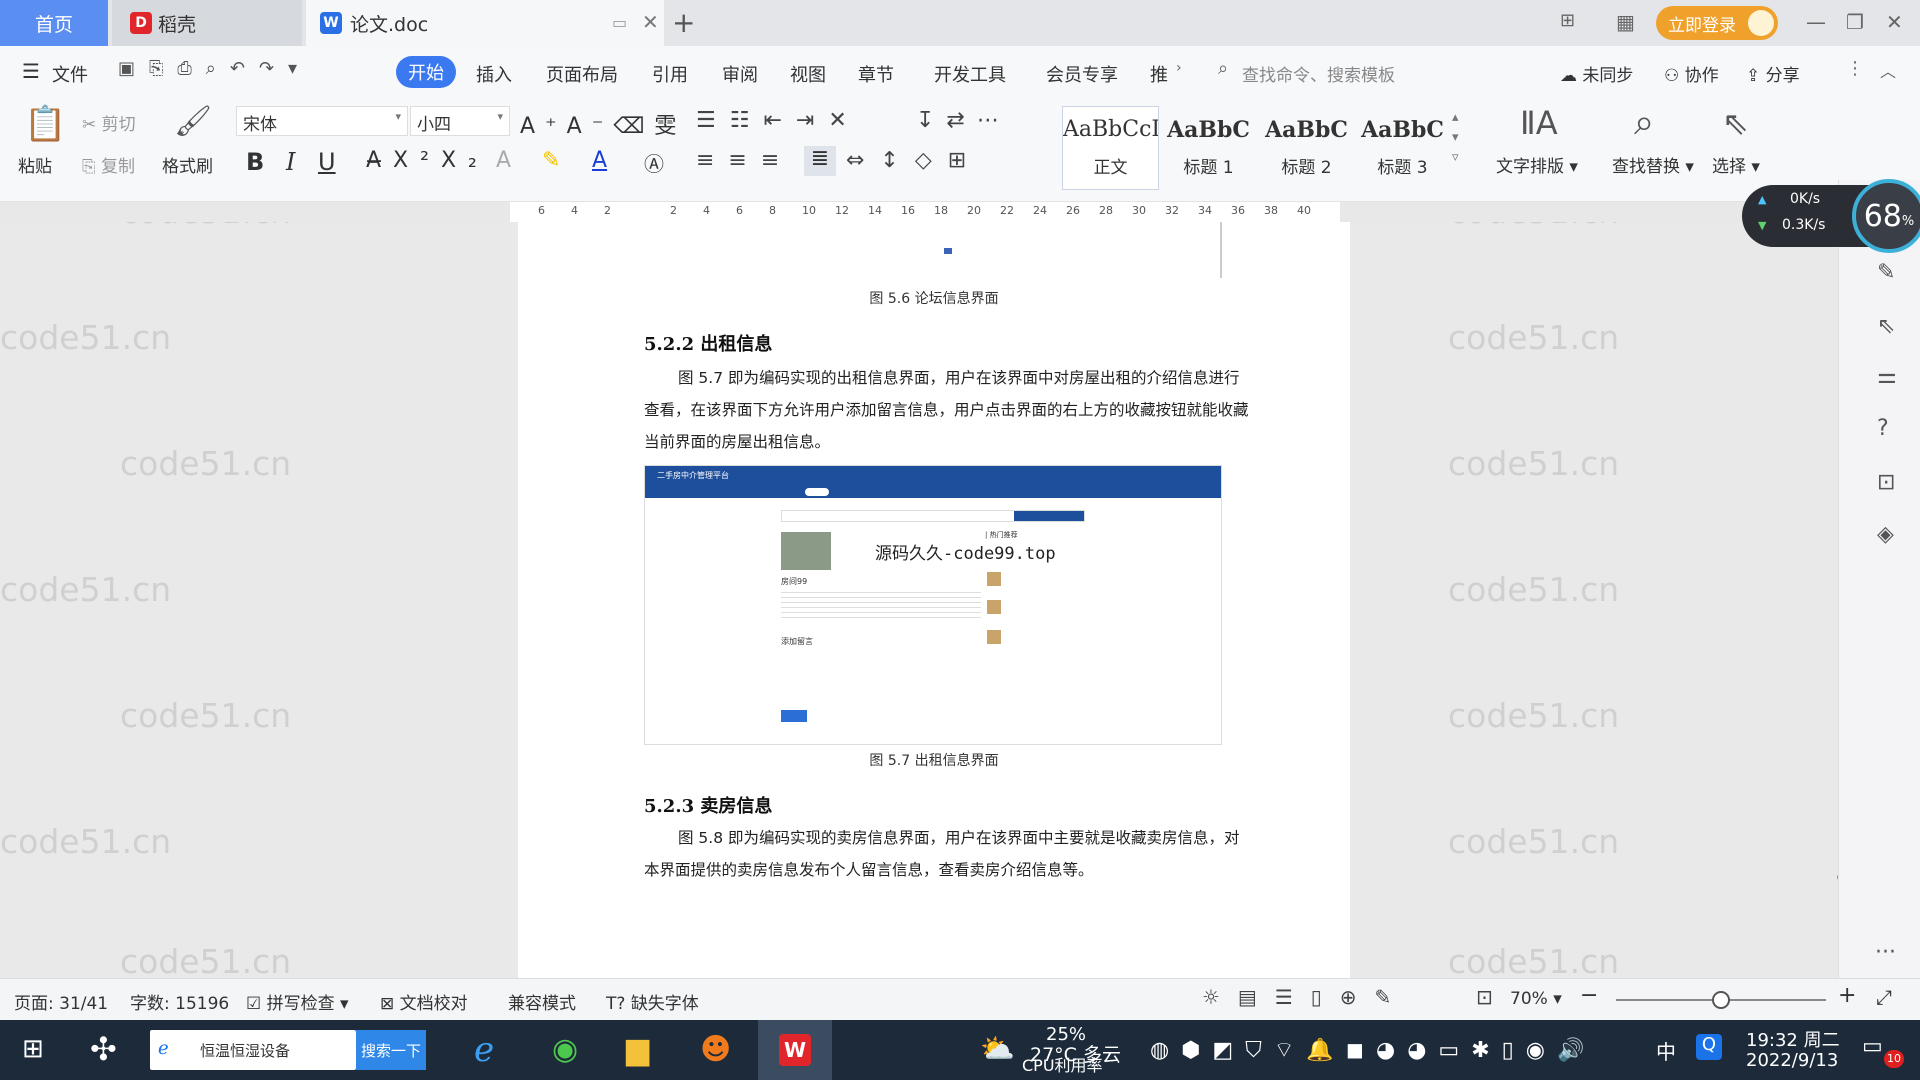 Image resolution: width=1920 pixels, height=1080 pixels. Describe the element at coordinates (290, 162) in the screenshot. I see `italic-icon: I` at that location.